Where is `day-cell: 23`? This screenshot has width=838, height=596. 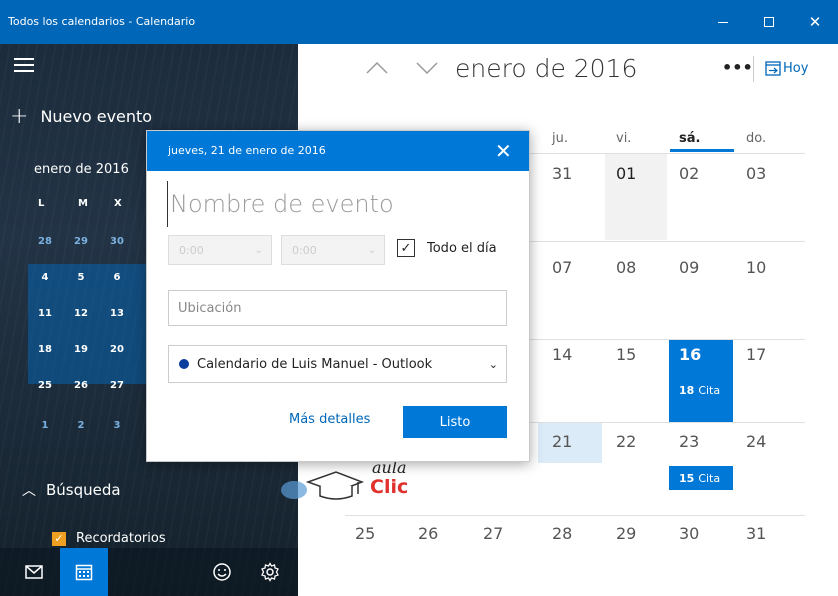 day-cell: 23 is located at coordinates (689, 441).